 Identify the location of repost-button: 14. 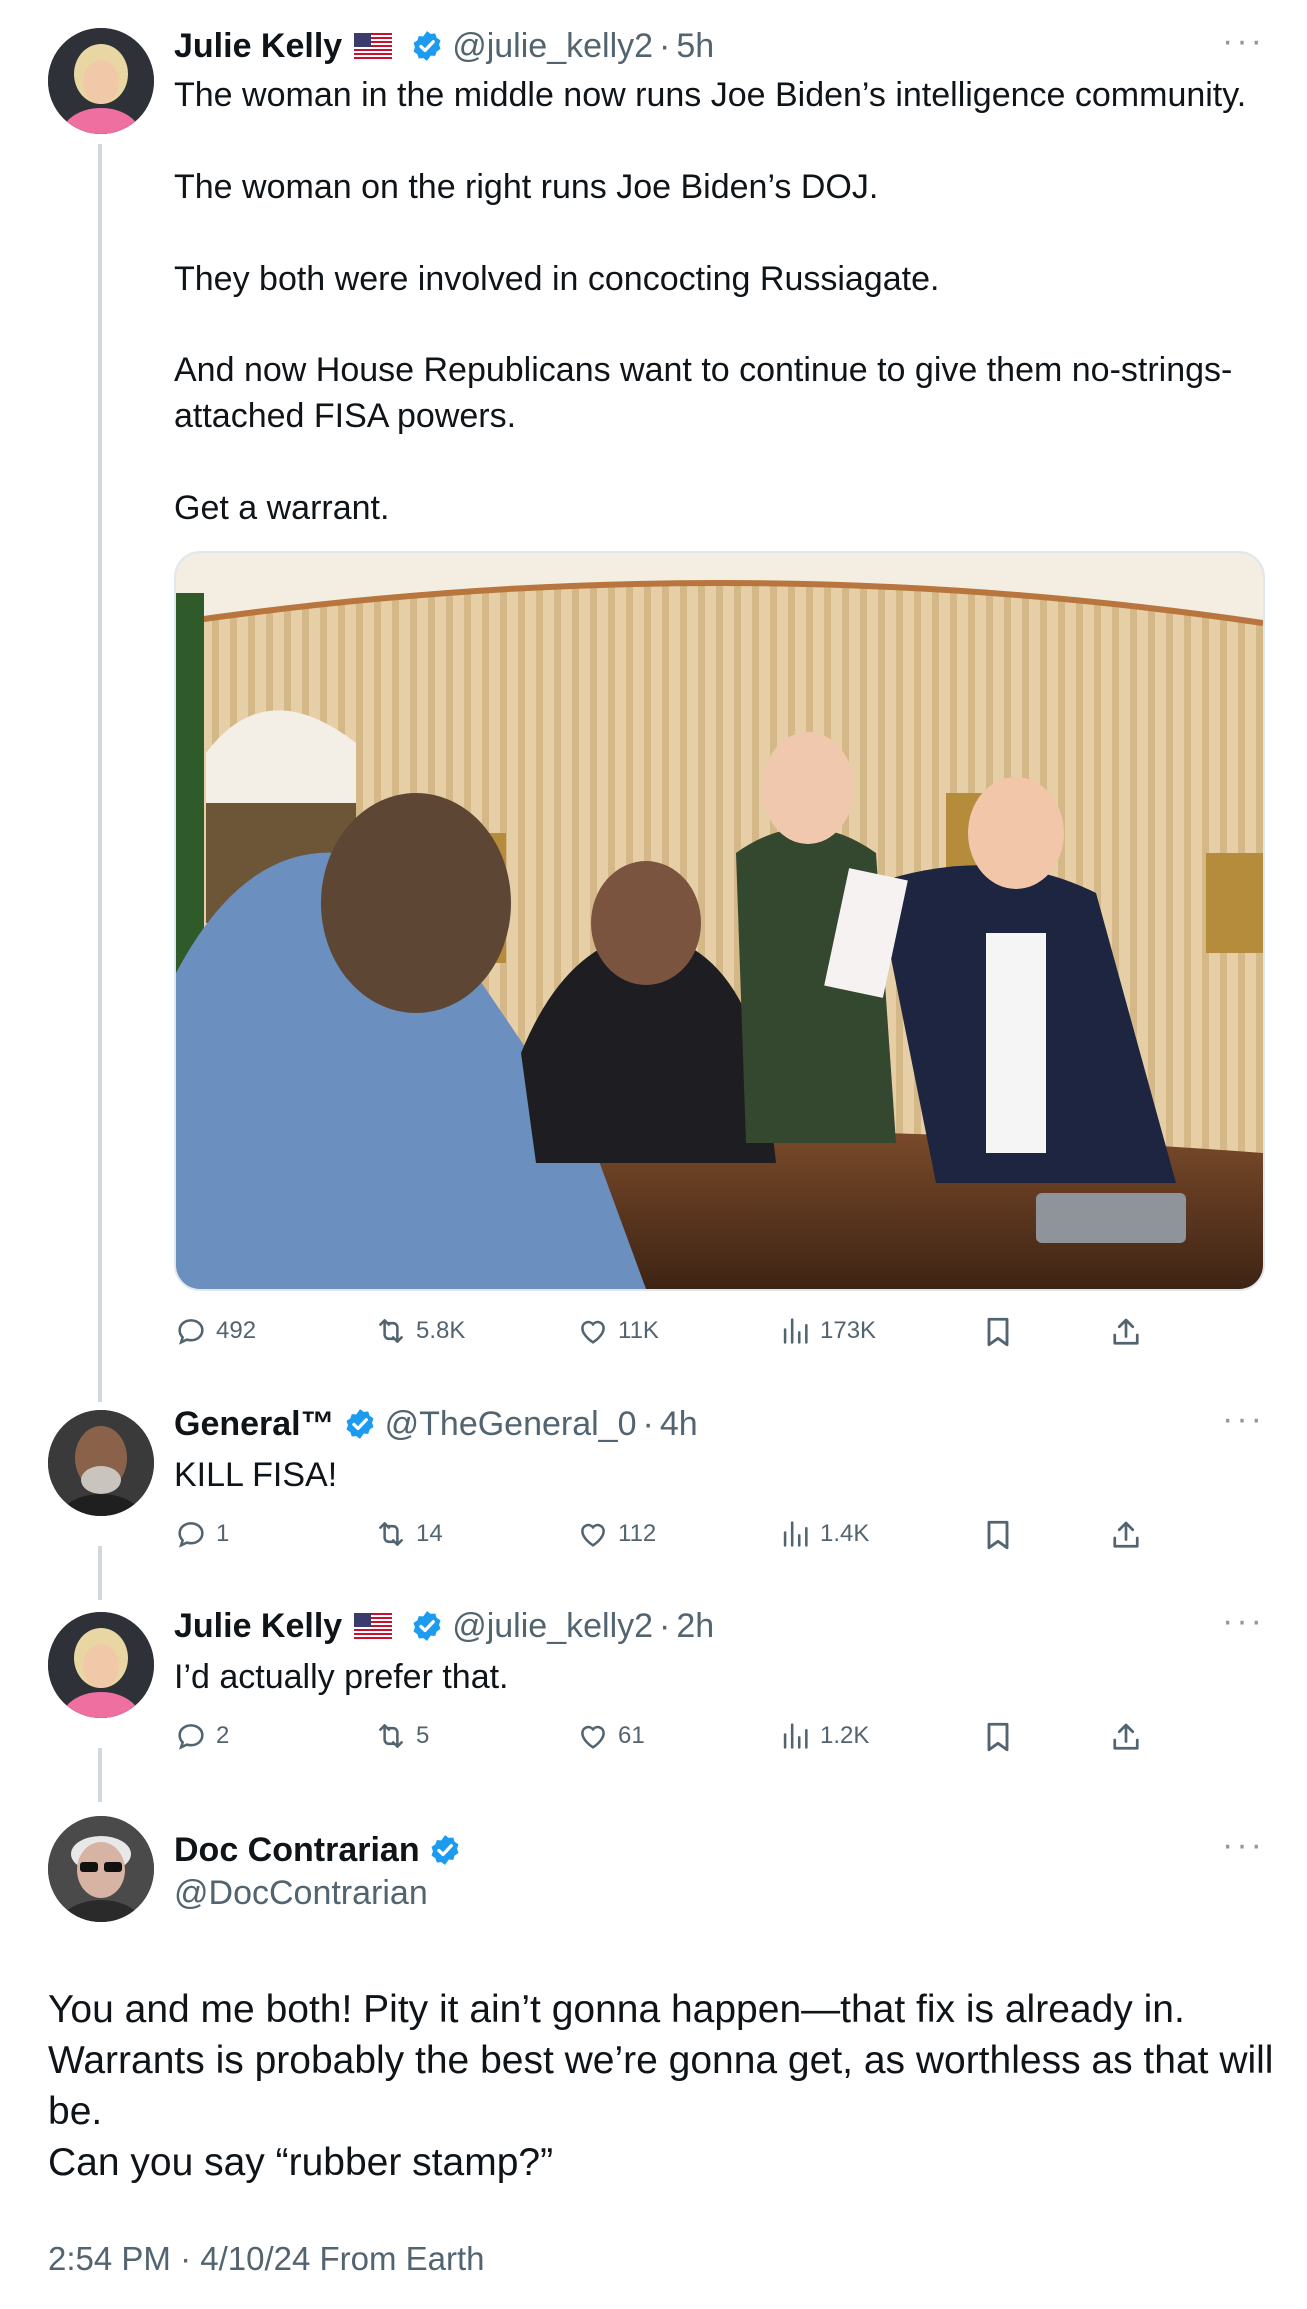
(408, 1534).